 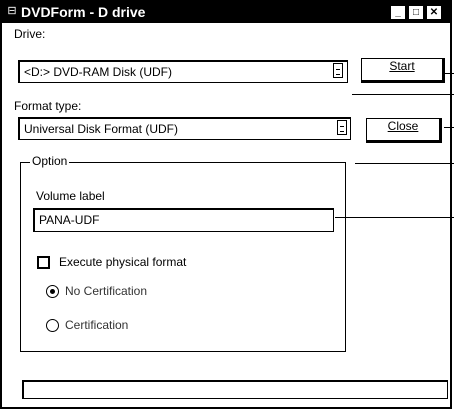 I want to click on execute-physical-format-label: Execute physical format, so click(x=123, y=262).